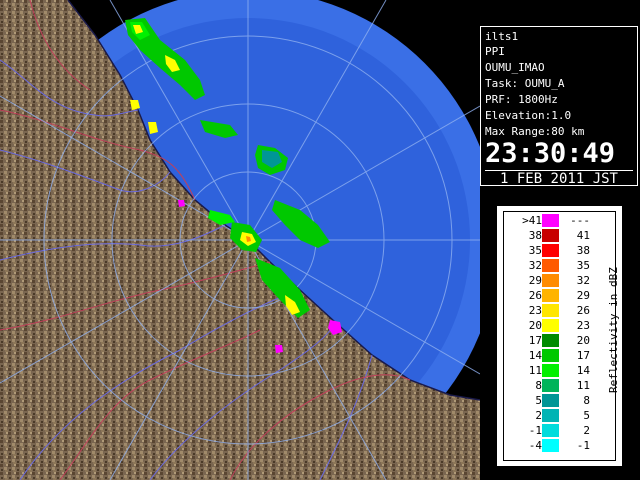 The width and height of the screenshot is (640, 480). What do you see at coordinates (538, 400) in the screenshot?
I see `legend-lower-bound: 5` at bounding box center [538, 400].